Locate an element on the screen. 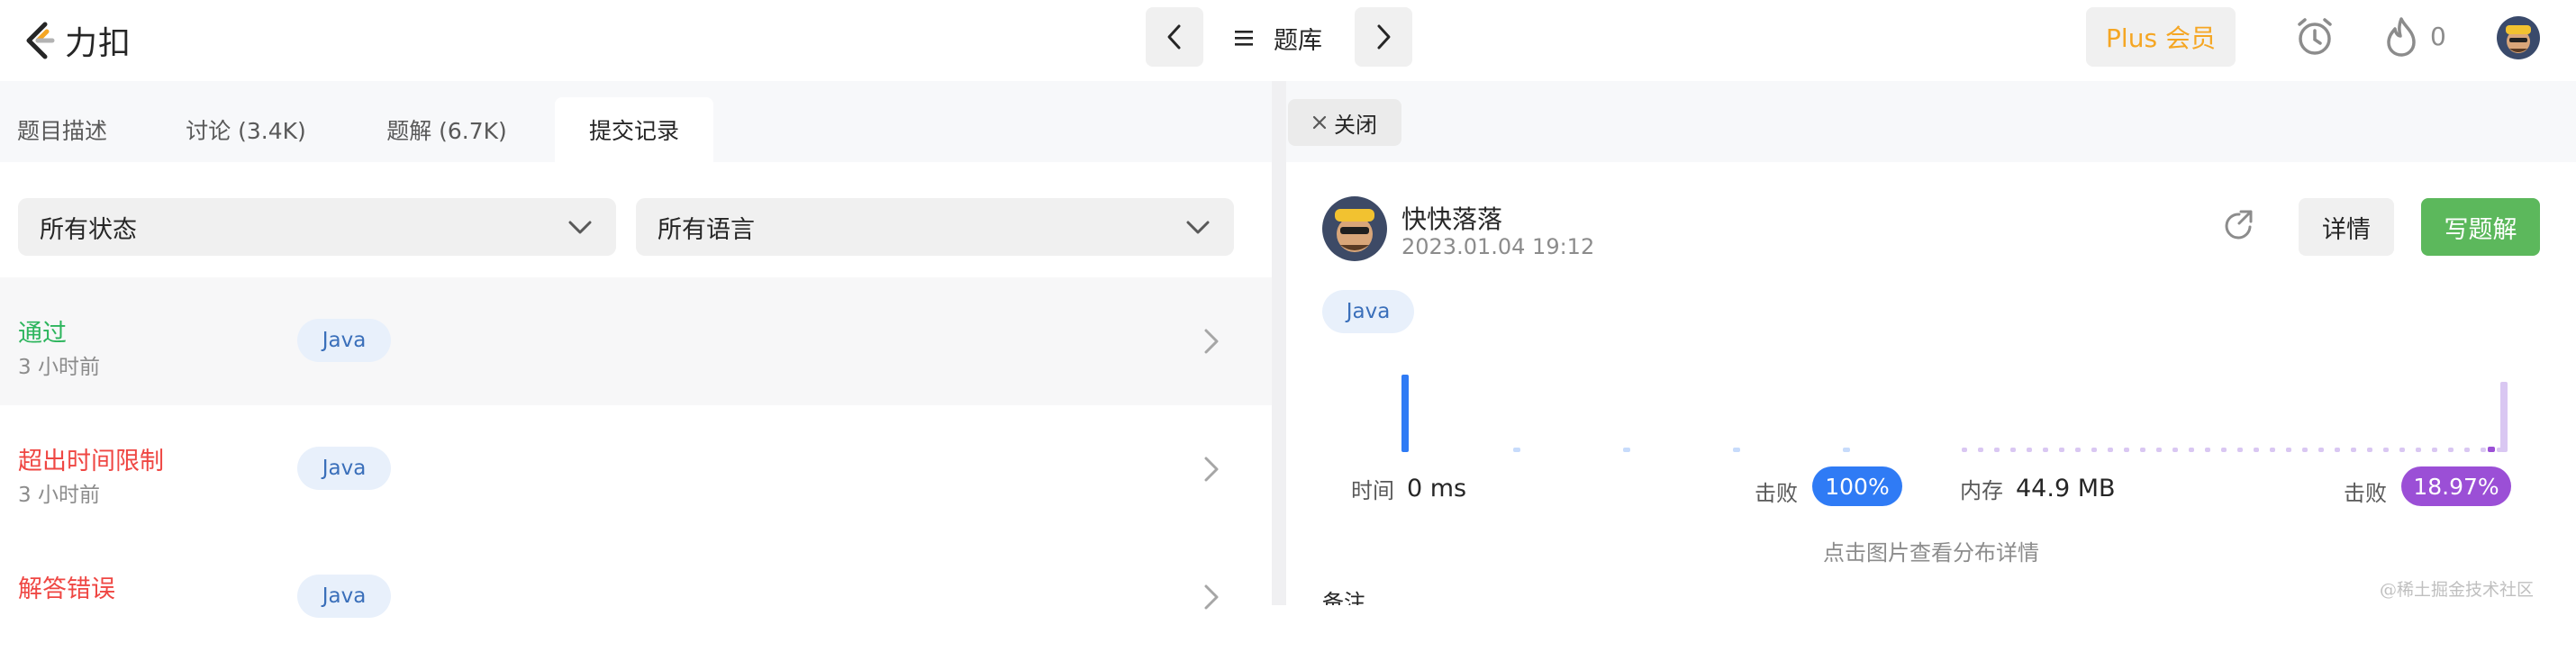  language-filter-select: 所有语言 is located at coordinates (935, 227).